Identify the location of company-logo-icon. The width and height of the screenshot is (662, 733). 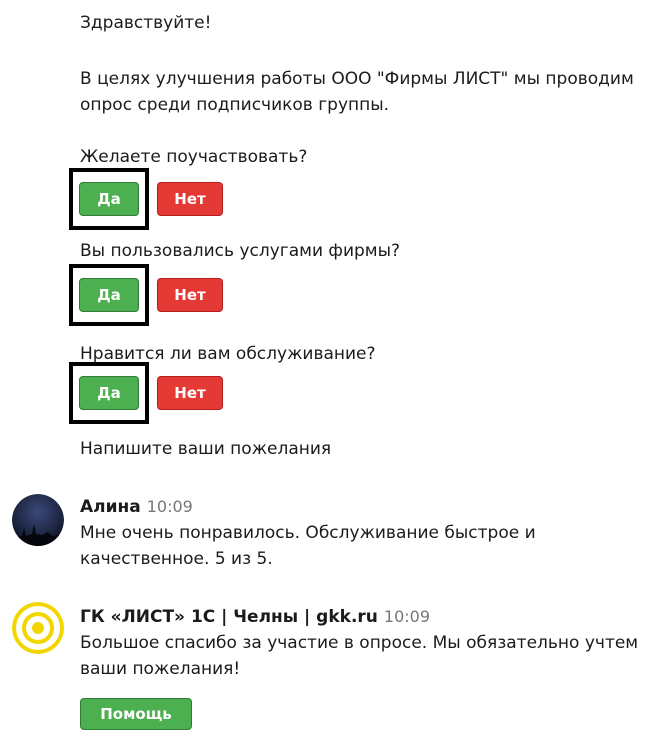
(38, 628).